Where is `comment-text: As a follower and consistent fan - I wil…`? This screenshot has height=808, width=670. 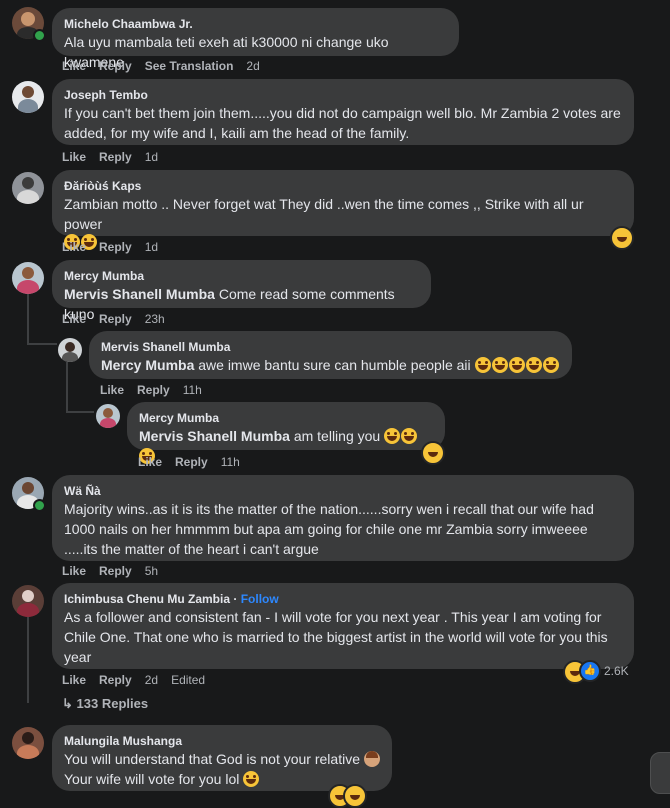
comment-text: As a follower and consistent fan - I wil… is located at coordinates (336, 637).